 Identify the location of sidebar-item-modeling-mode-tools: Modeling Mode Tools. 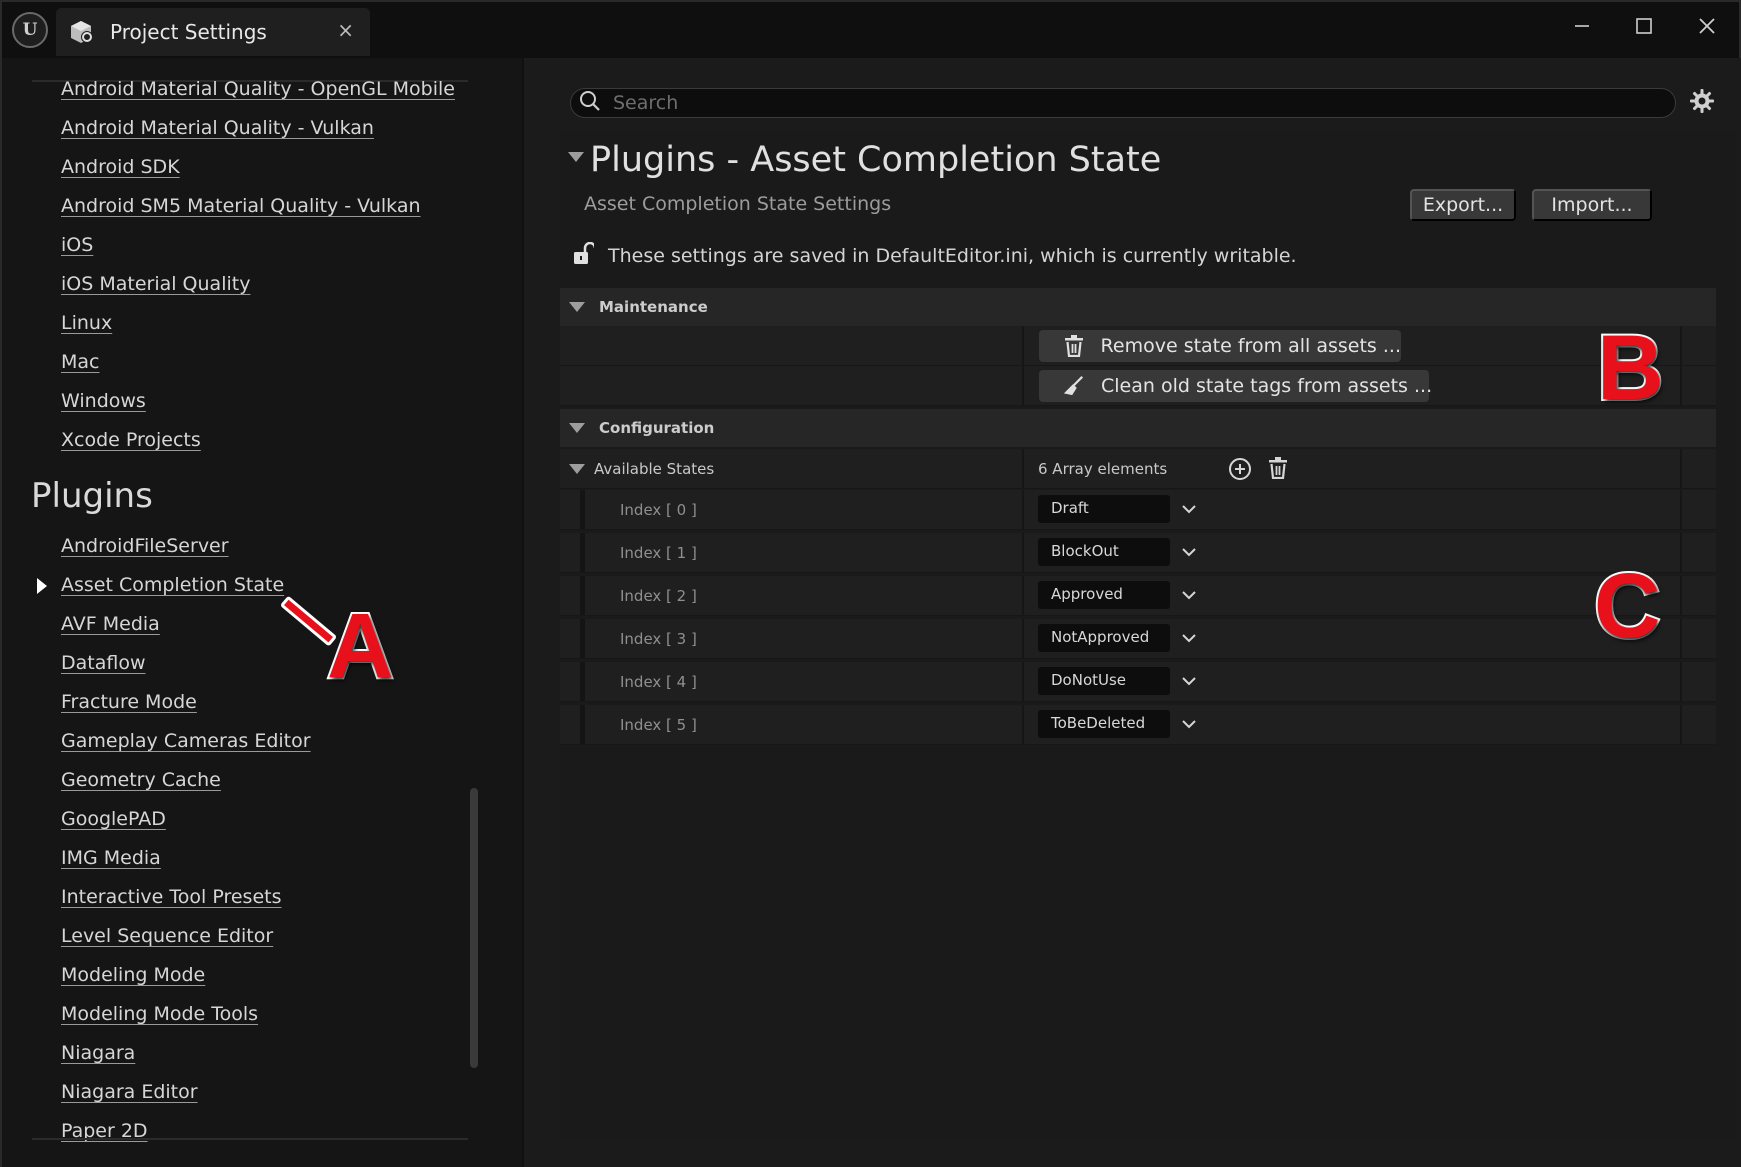
(159, 1014).